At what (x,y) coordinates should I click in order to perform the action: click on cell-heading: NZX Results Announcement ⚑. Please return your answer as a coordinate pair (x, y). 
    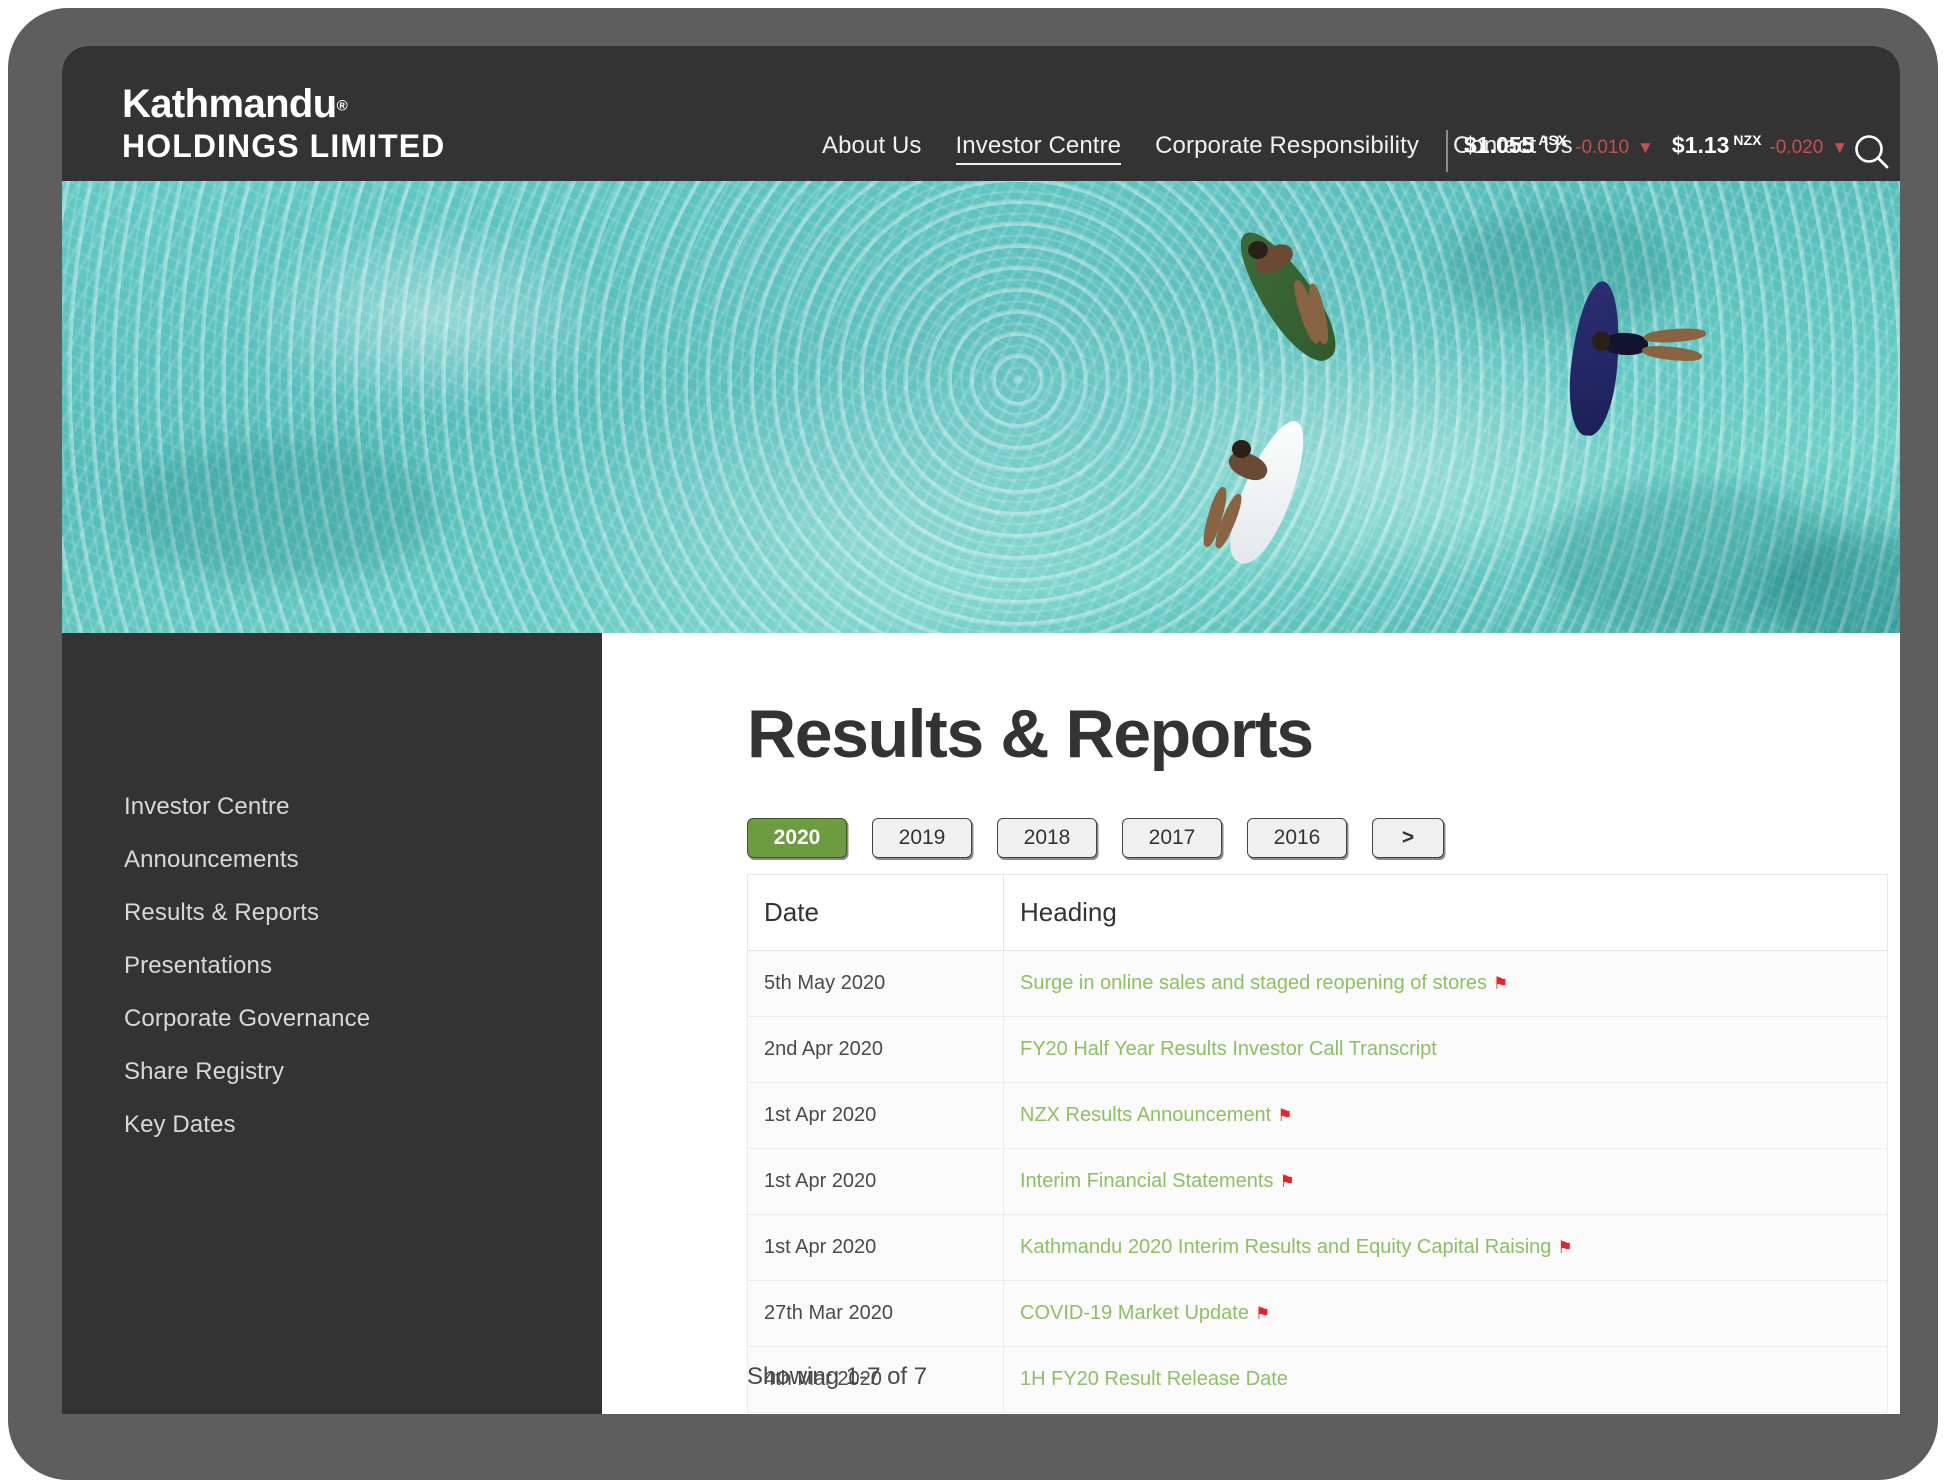
    Looking at the image, I should click on (1445, 1115).